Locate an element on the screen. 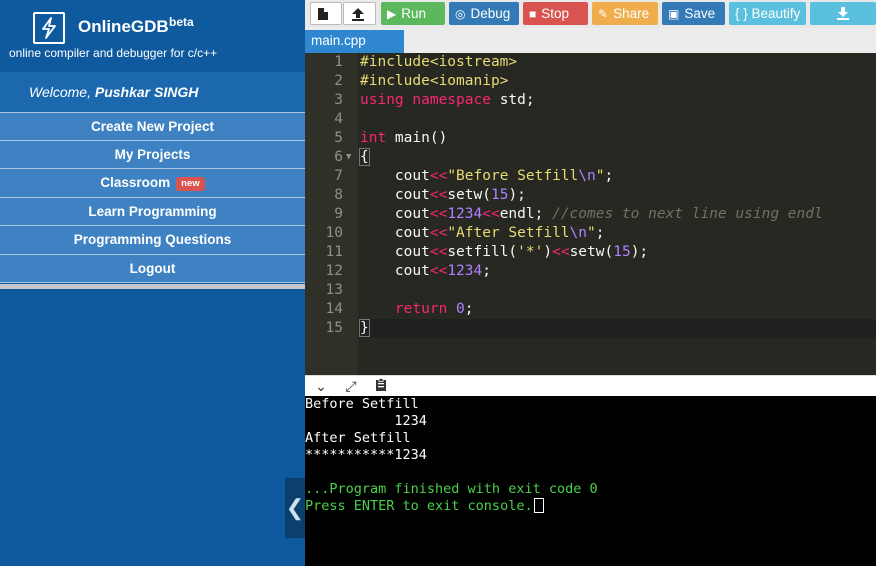 This screenshot has height=566, width=876. code-line: #include<iomanip> is located at coordinates (434, 81).